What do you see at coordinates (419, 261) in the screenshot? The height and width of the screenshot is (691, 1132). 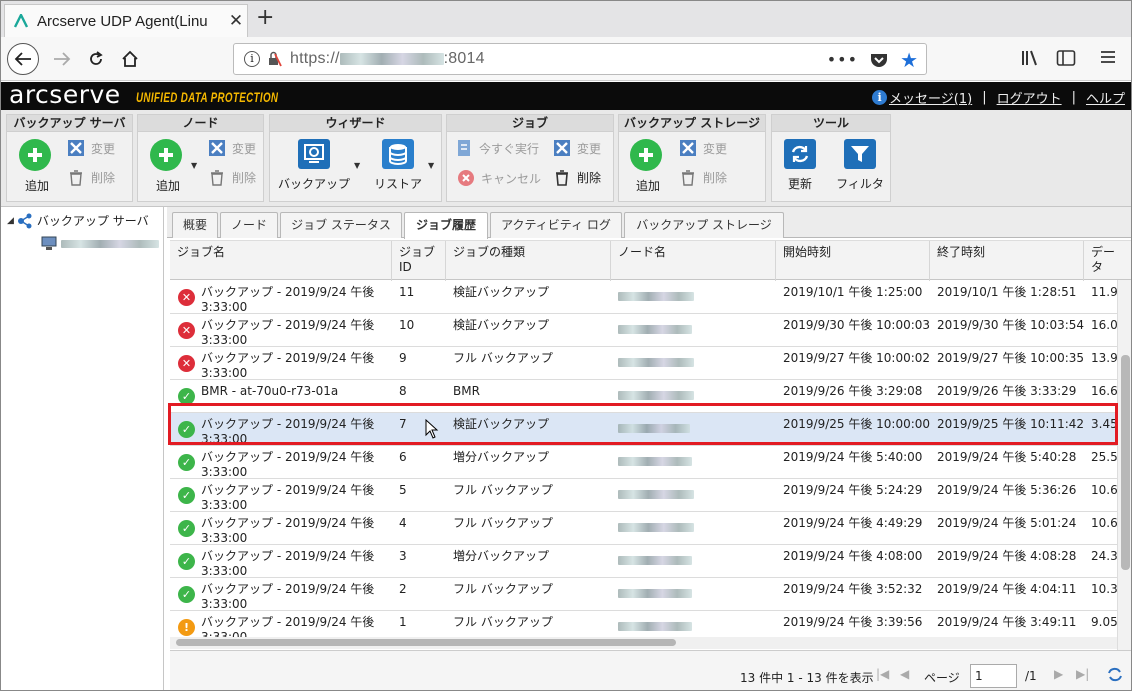 I see `col-job-id: ジョブ ID` at bounding box center [419, 261].